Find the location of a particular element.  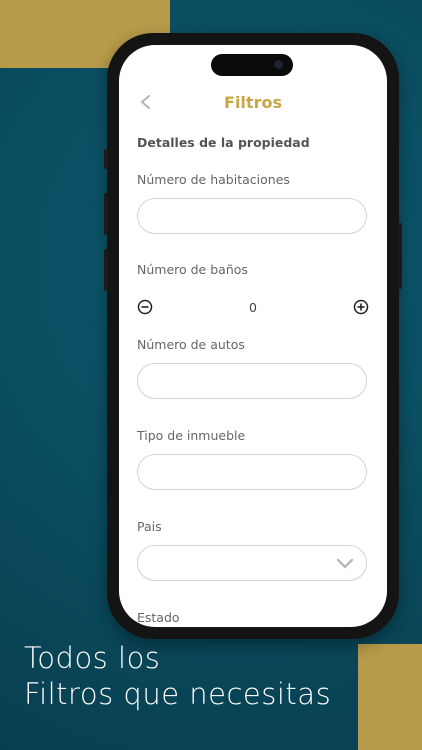

autos-label: Número de autos is located at coordinates (191, 344).